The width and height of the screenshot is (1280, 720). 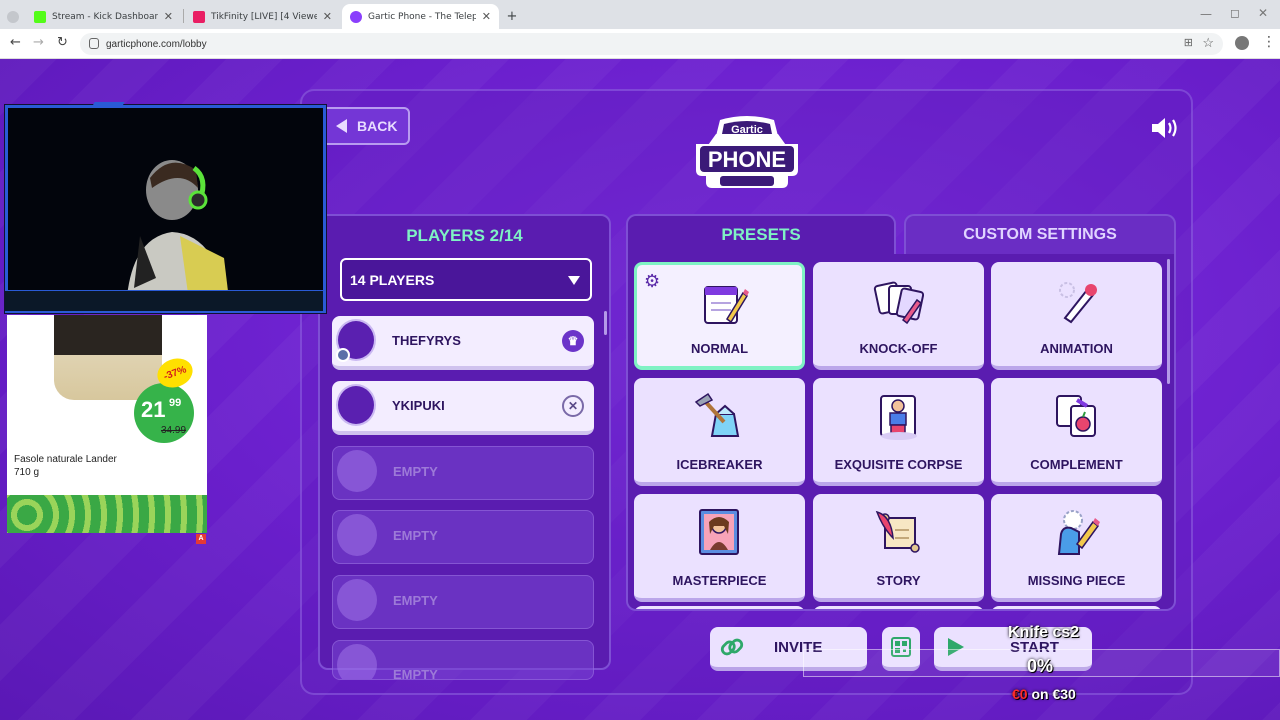 I want to click on preset-card-knock-off: KNOCK-OFF, so click(x=898, y=316).